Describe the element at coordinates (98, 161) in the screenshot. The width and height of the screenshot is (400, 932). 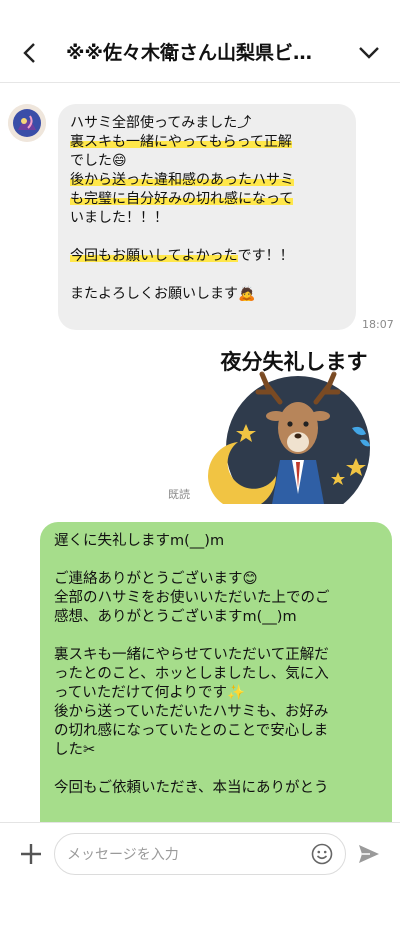
I see `message-line: でした😄` at that location.